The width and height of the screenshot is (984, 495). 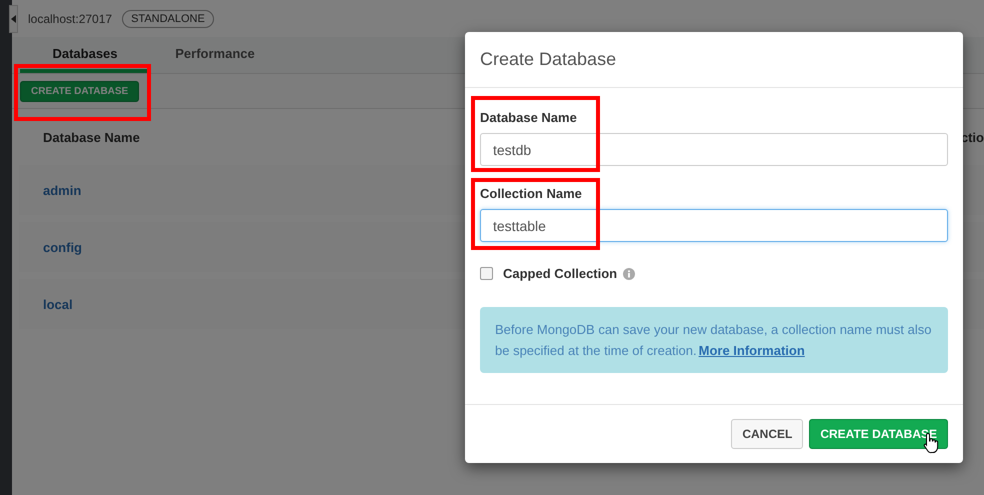 What do you see at coordinates (91, 137) in the screenshot?
I see `column-header: Database Name` at bounding box center [91, 137].